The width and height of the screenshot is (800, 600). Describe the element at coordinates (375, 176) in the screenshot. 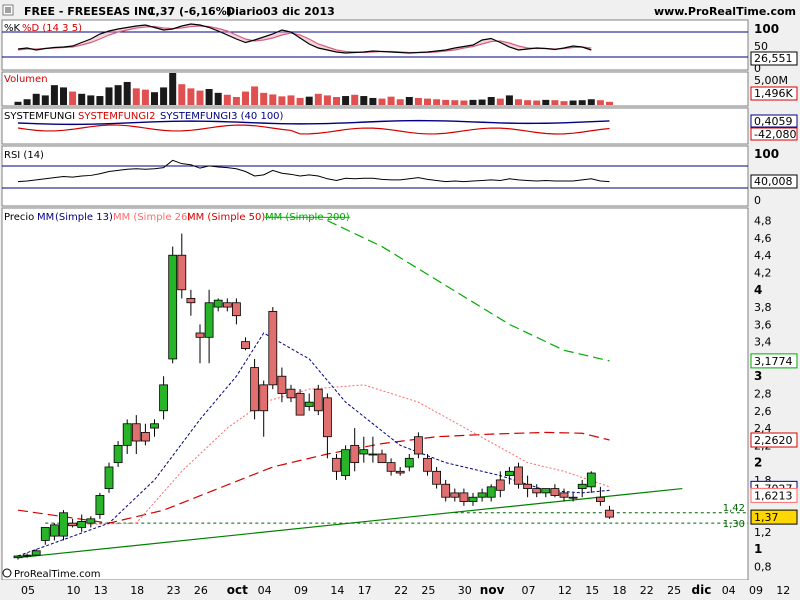

I see `rsi-panel` at that location.